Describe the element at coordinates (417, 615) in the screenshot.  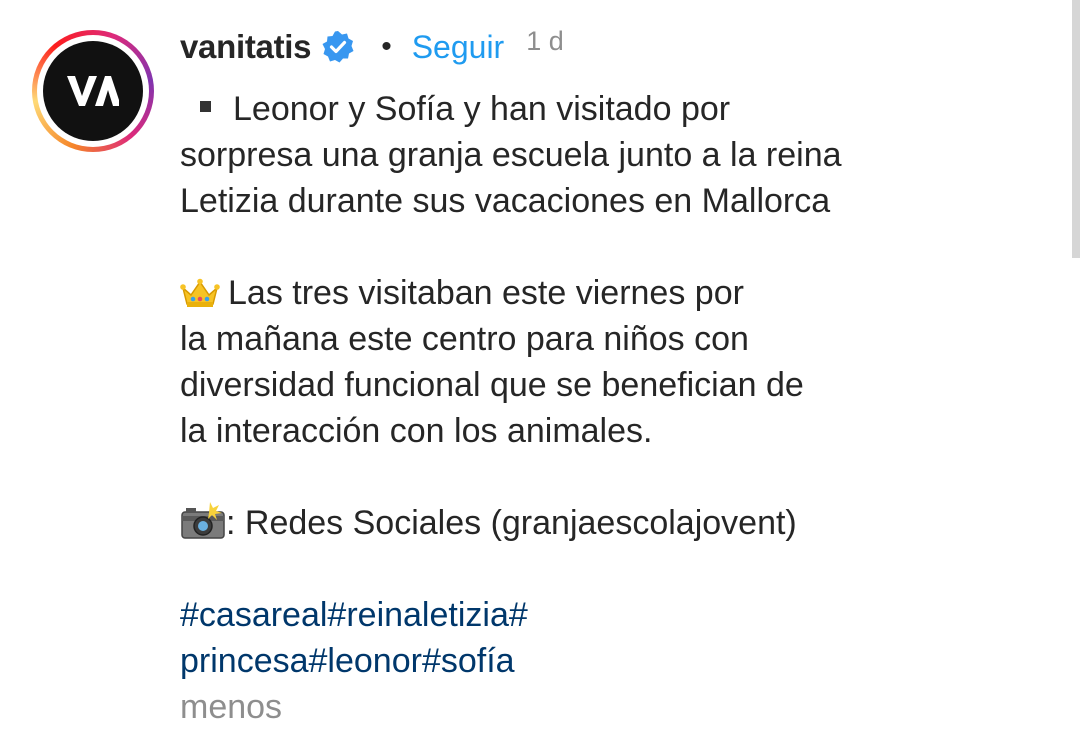
I see `hashtag-link: #reinaletizia` at that location.